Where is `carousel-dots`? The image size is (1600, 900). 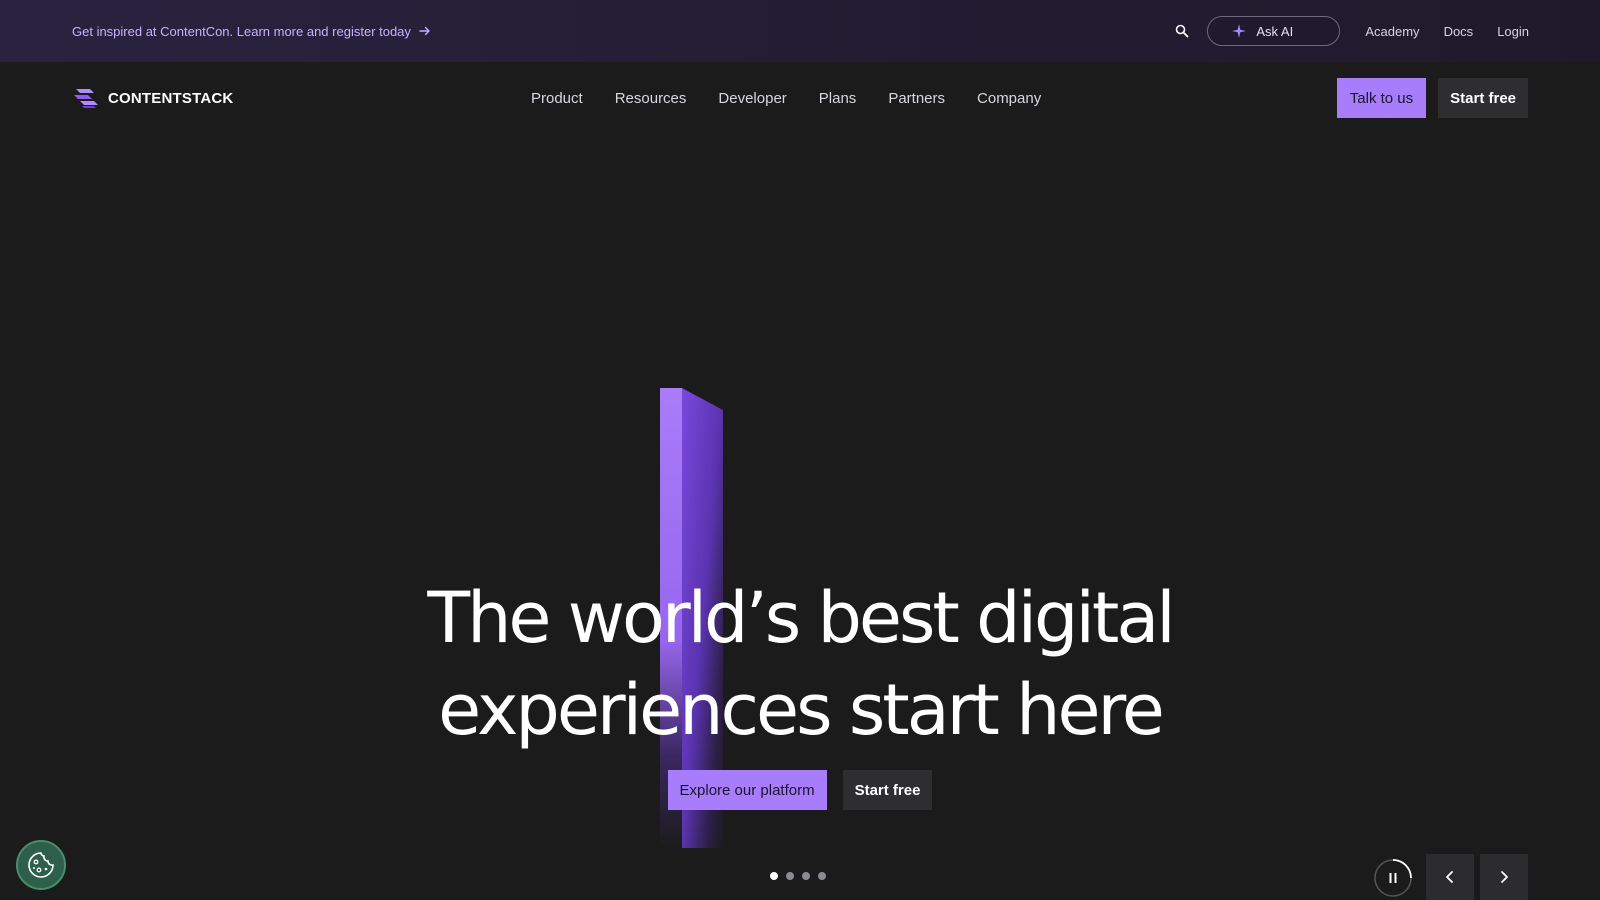
carousel-dots is located at coordinates (798, 876).